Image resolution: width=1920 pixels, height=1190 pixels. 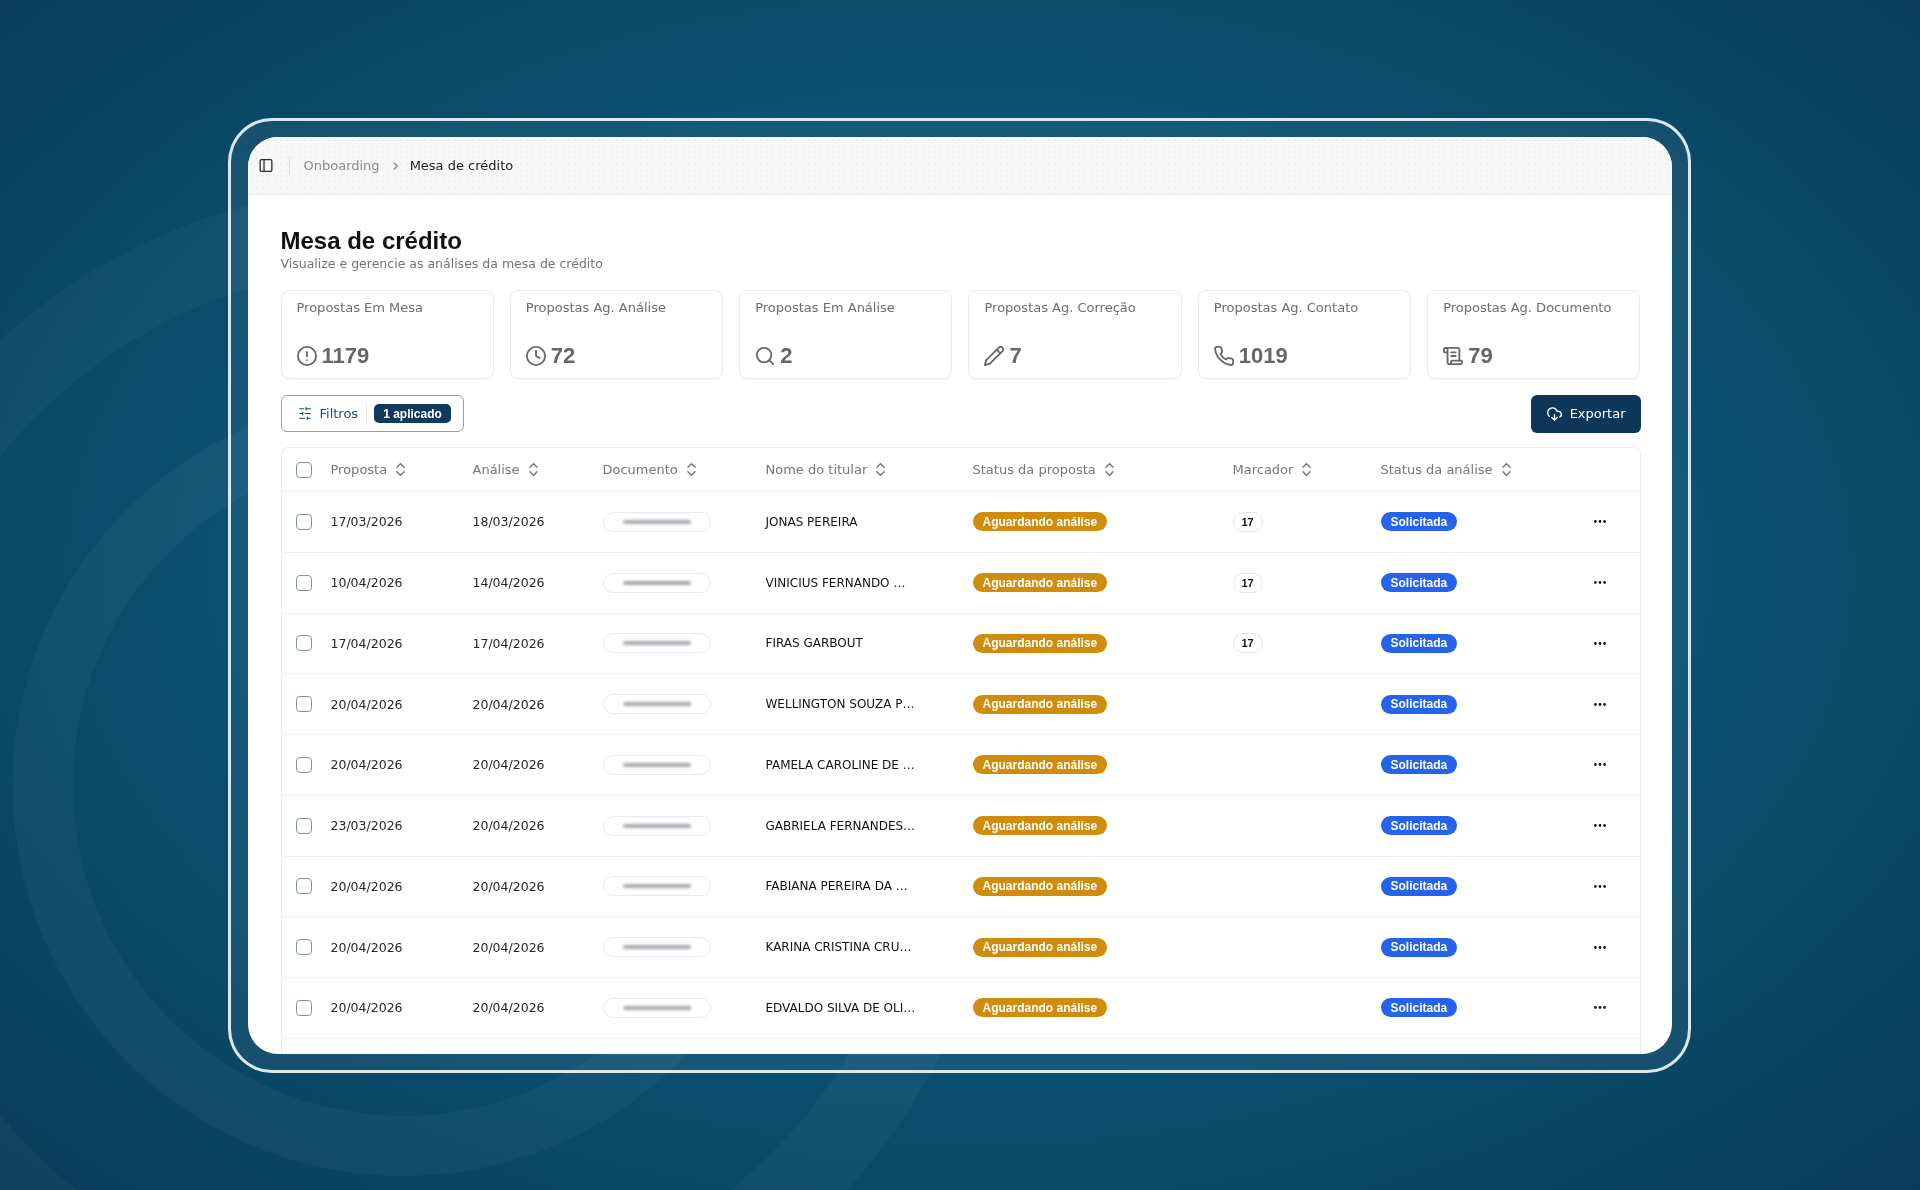 I want to click on search-icon, so click(x=765, y=356).